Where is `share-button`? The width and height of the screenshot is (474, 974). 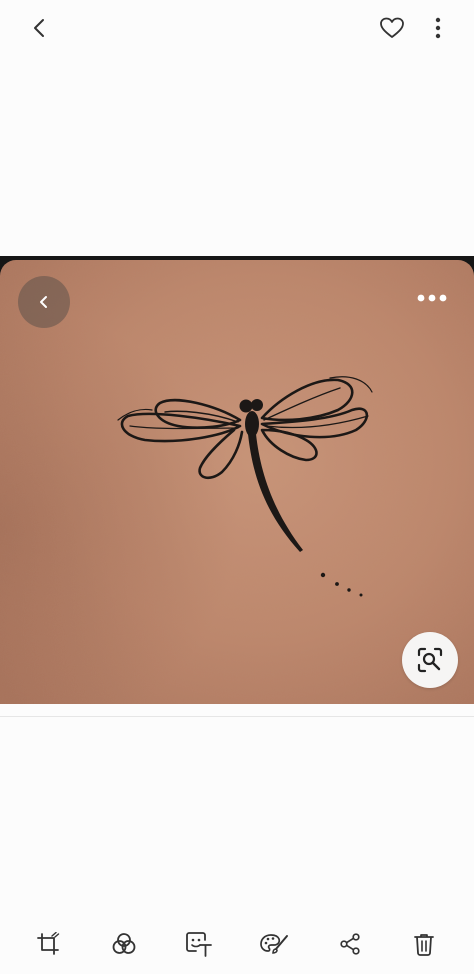
share-button is located at coordinates (350, 944).